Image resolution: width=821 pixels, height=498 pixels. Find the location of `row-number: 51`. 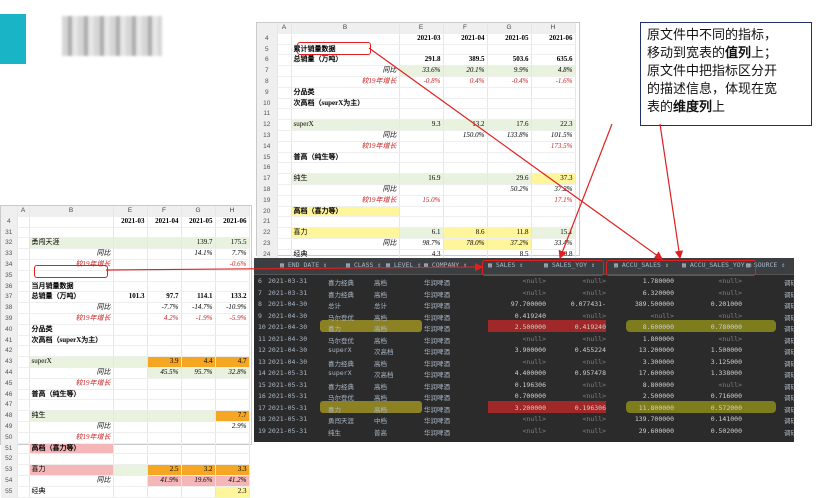

row-number: 51 is located at coordinates (9, 449).